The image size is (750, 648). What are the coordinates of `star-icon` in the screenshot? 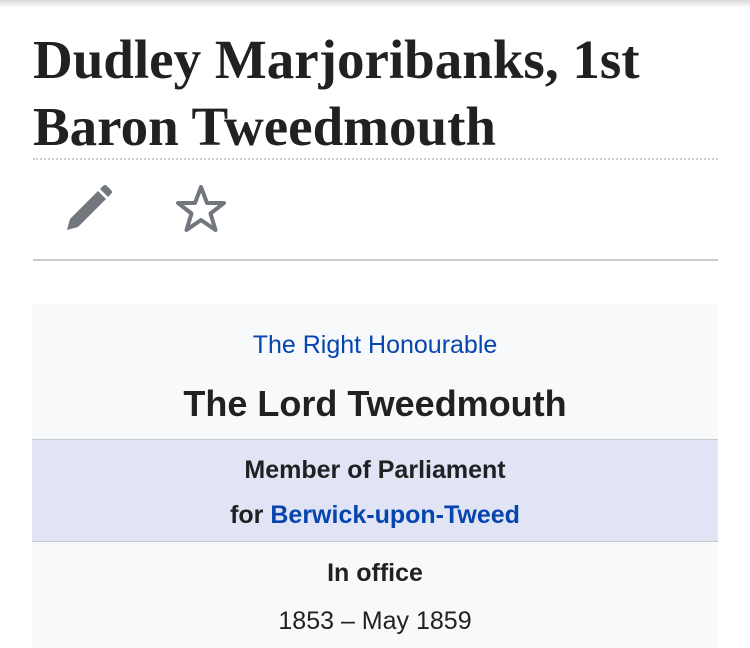 It's located at (201, 208).